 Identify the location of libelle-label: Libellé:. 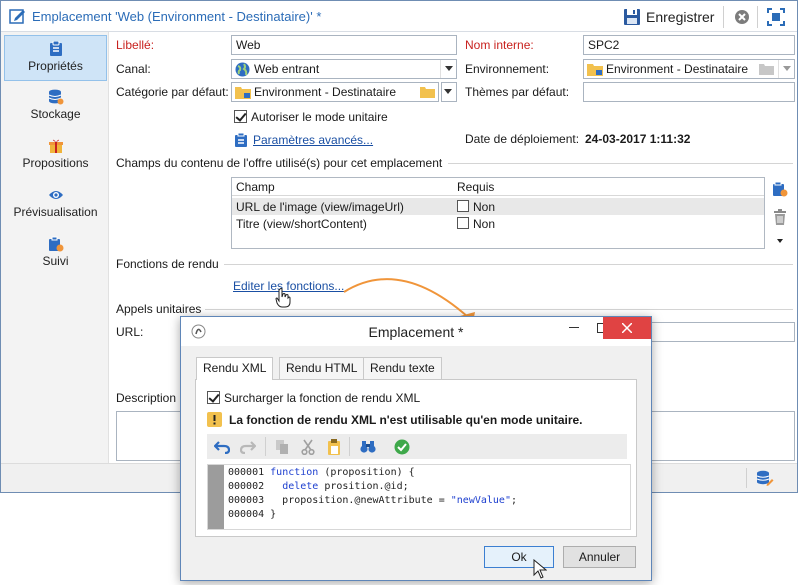
(135, 45).